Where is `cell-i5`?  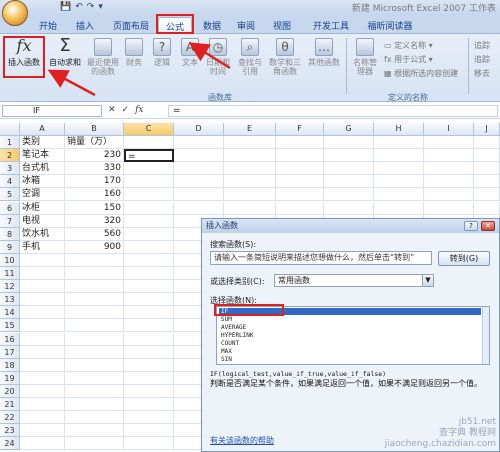
cell-i5 is located at coordinates (449, 195).